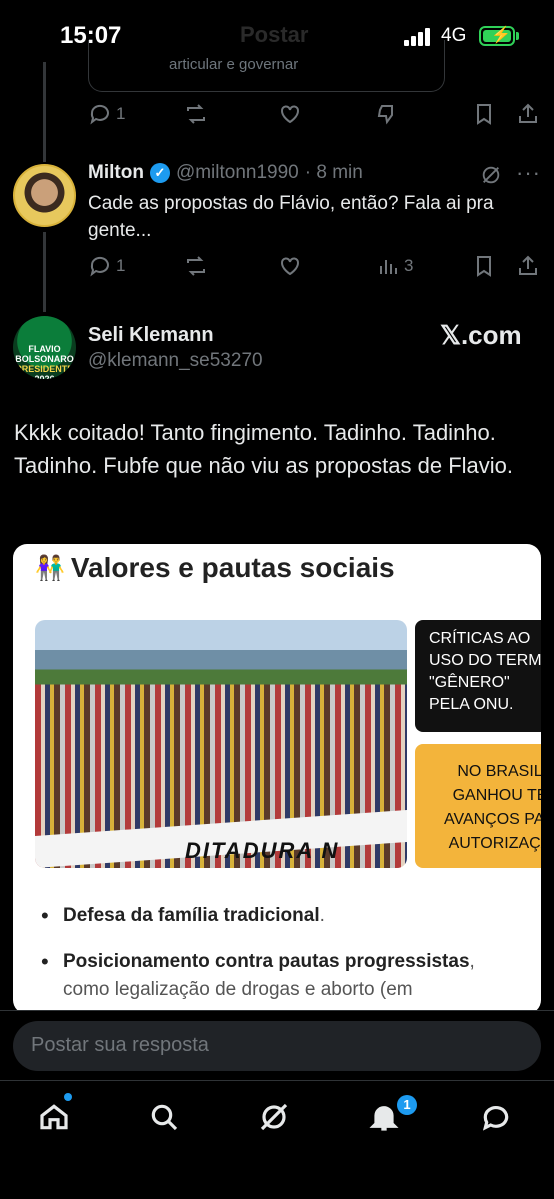  Describe the element at coordinates (237, 173) in the screenshot. I see `author-handle: @miltonn1990` at that location.